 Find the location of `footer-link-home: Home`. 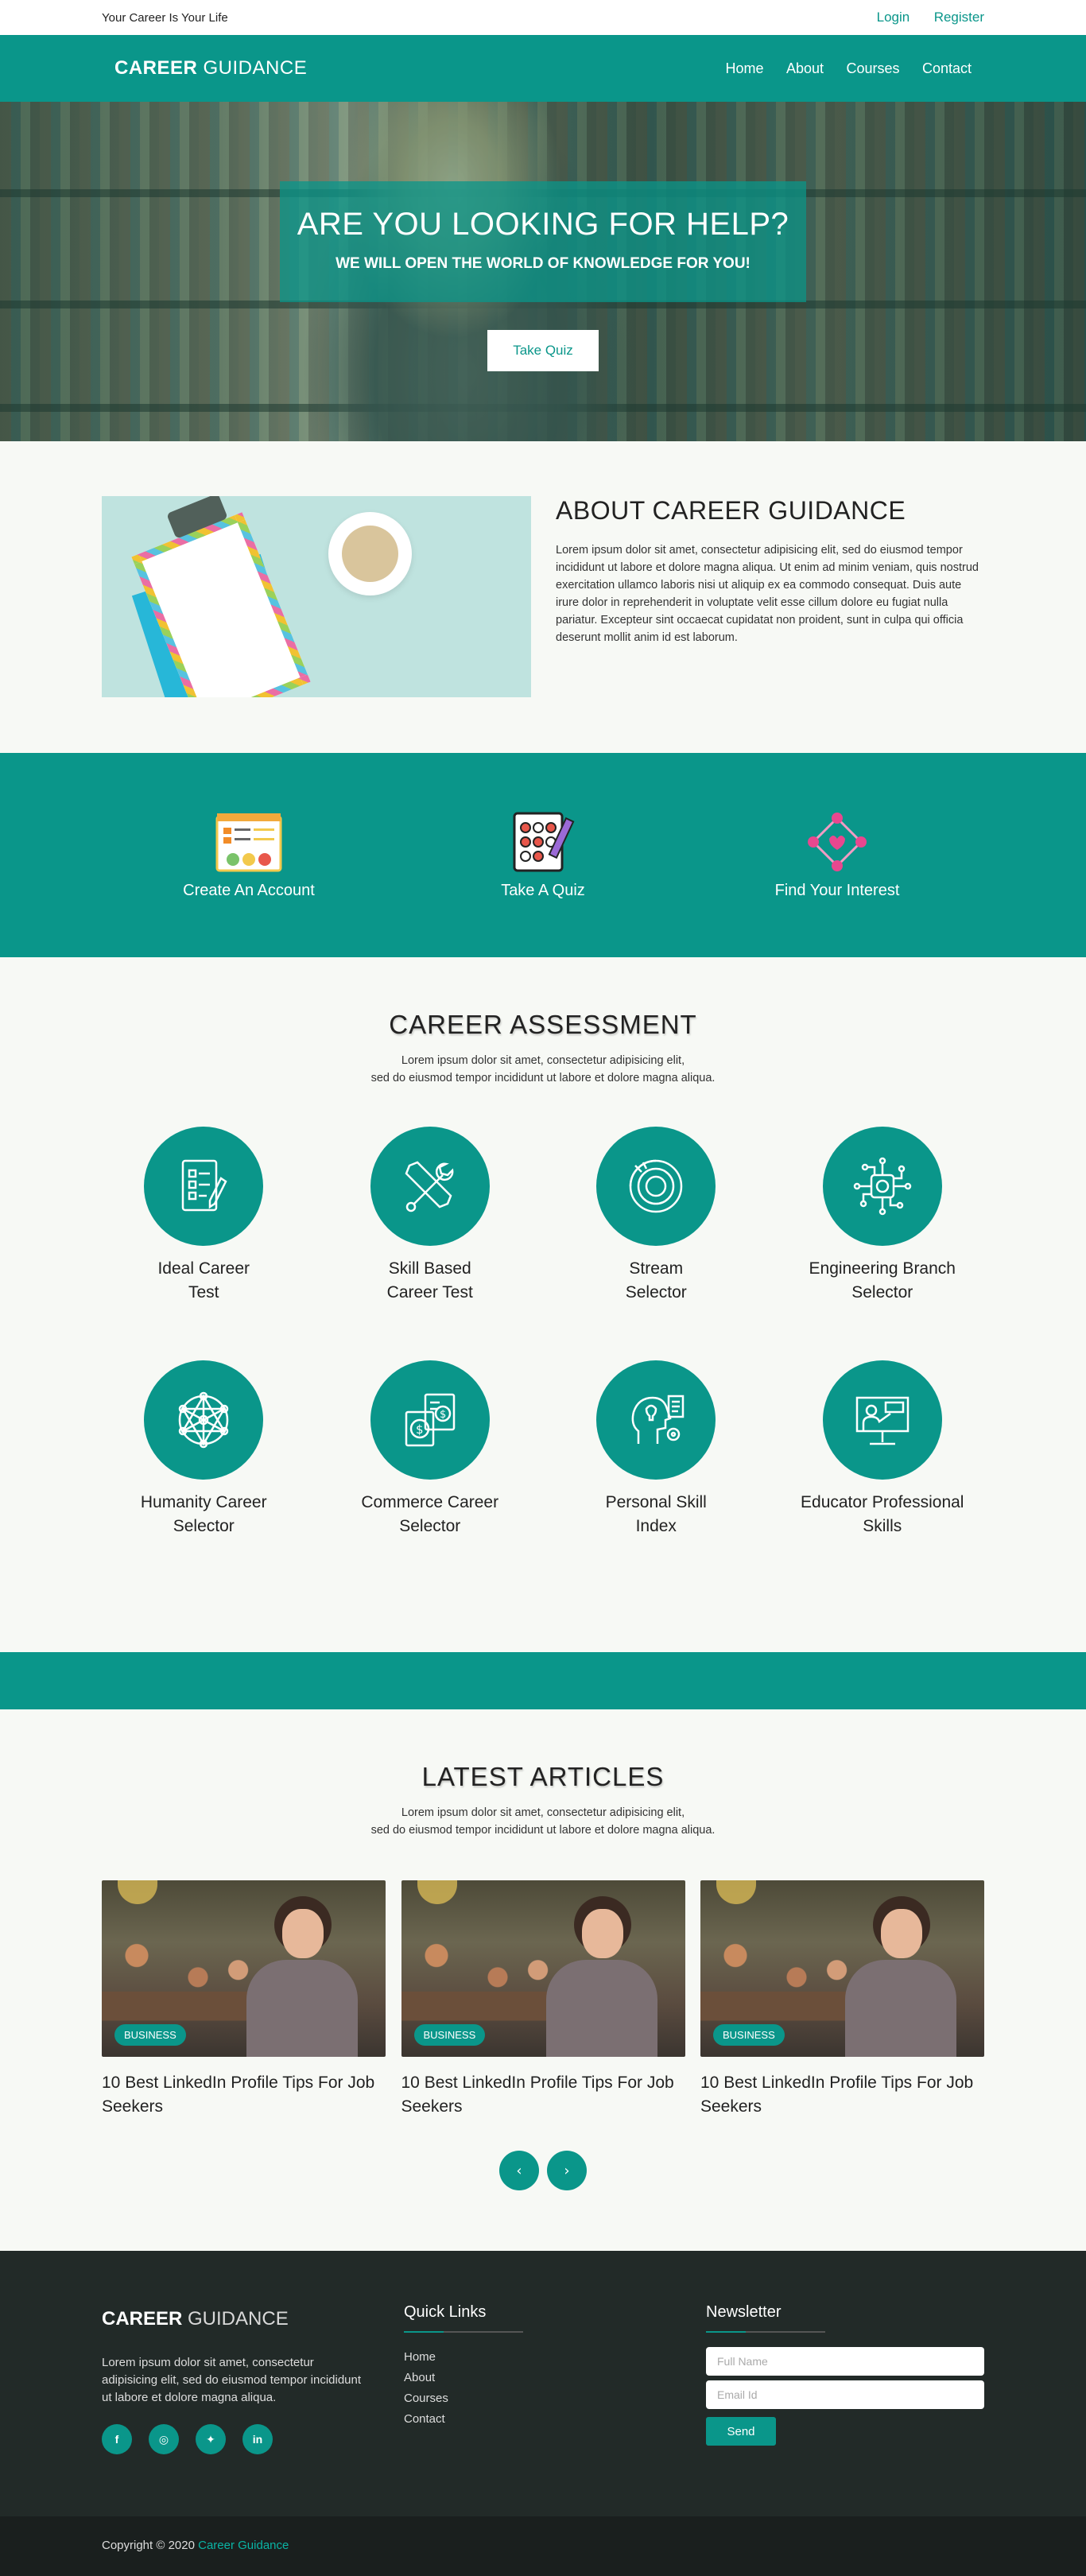

footer-link-home: Home is located at coordinates (555, 2357).